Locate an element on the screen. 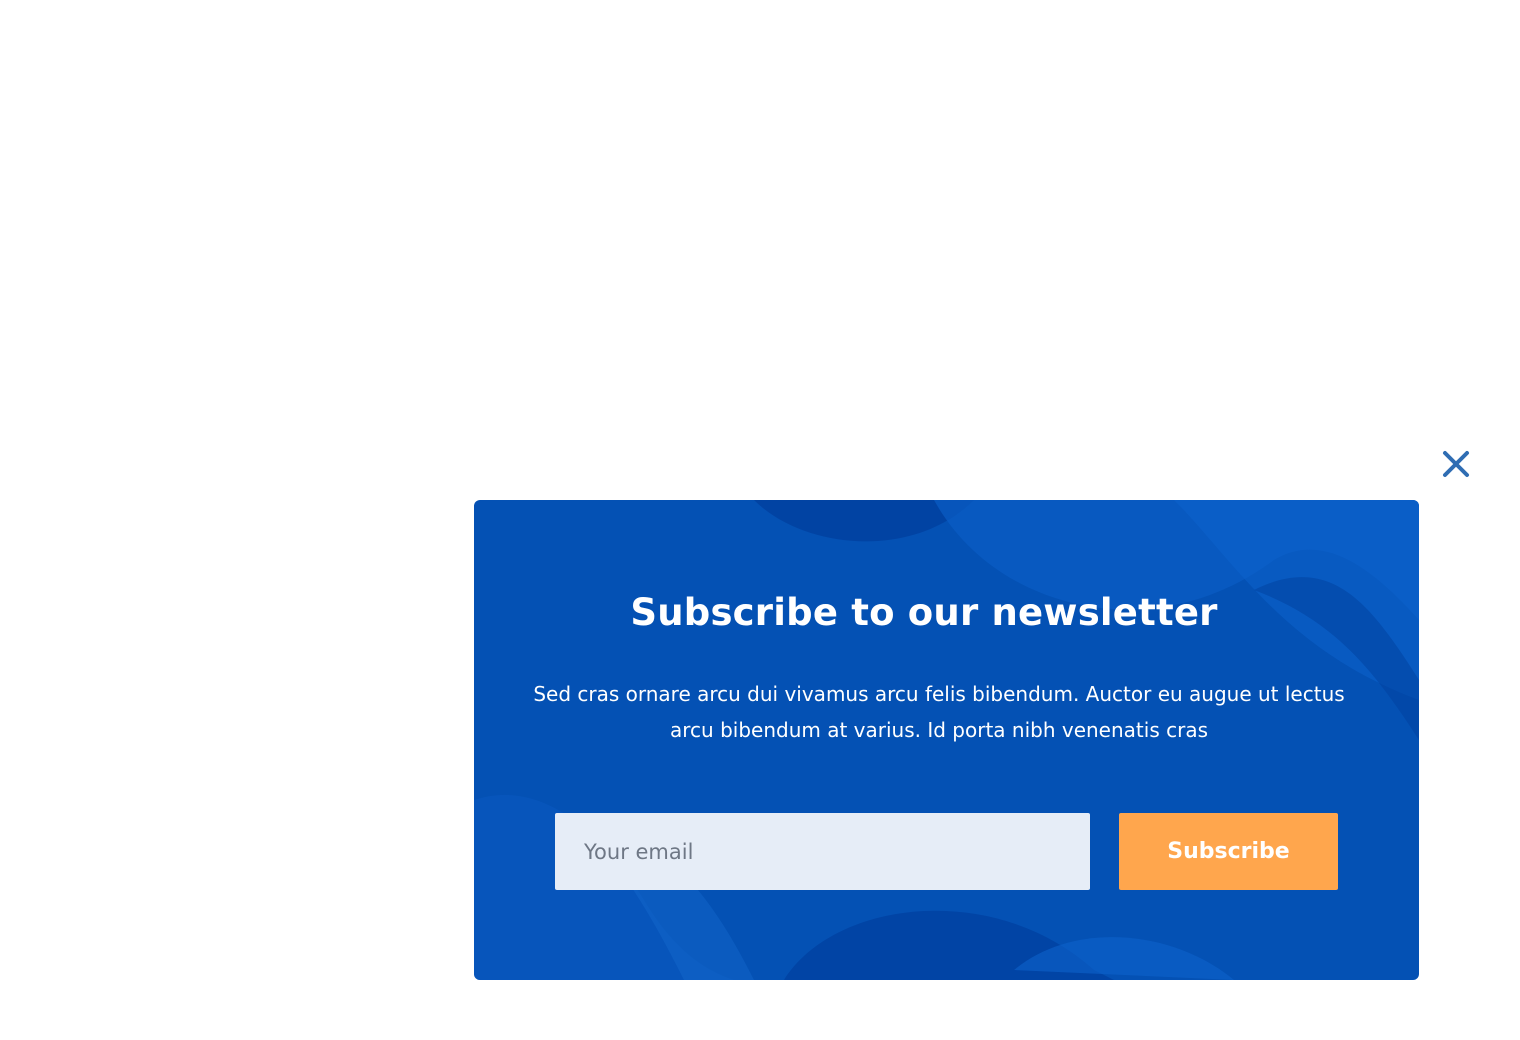  close-button is located at coordinates (1456, 464).